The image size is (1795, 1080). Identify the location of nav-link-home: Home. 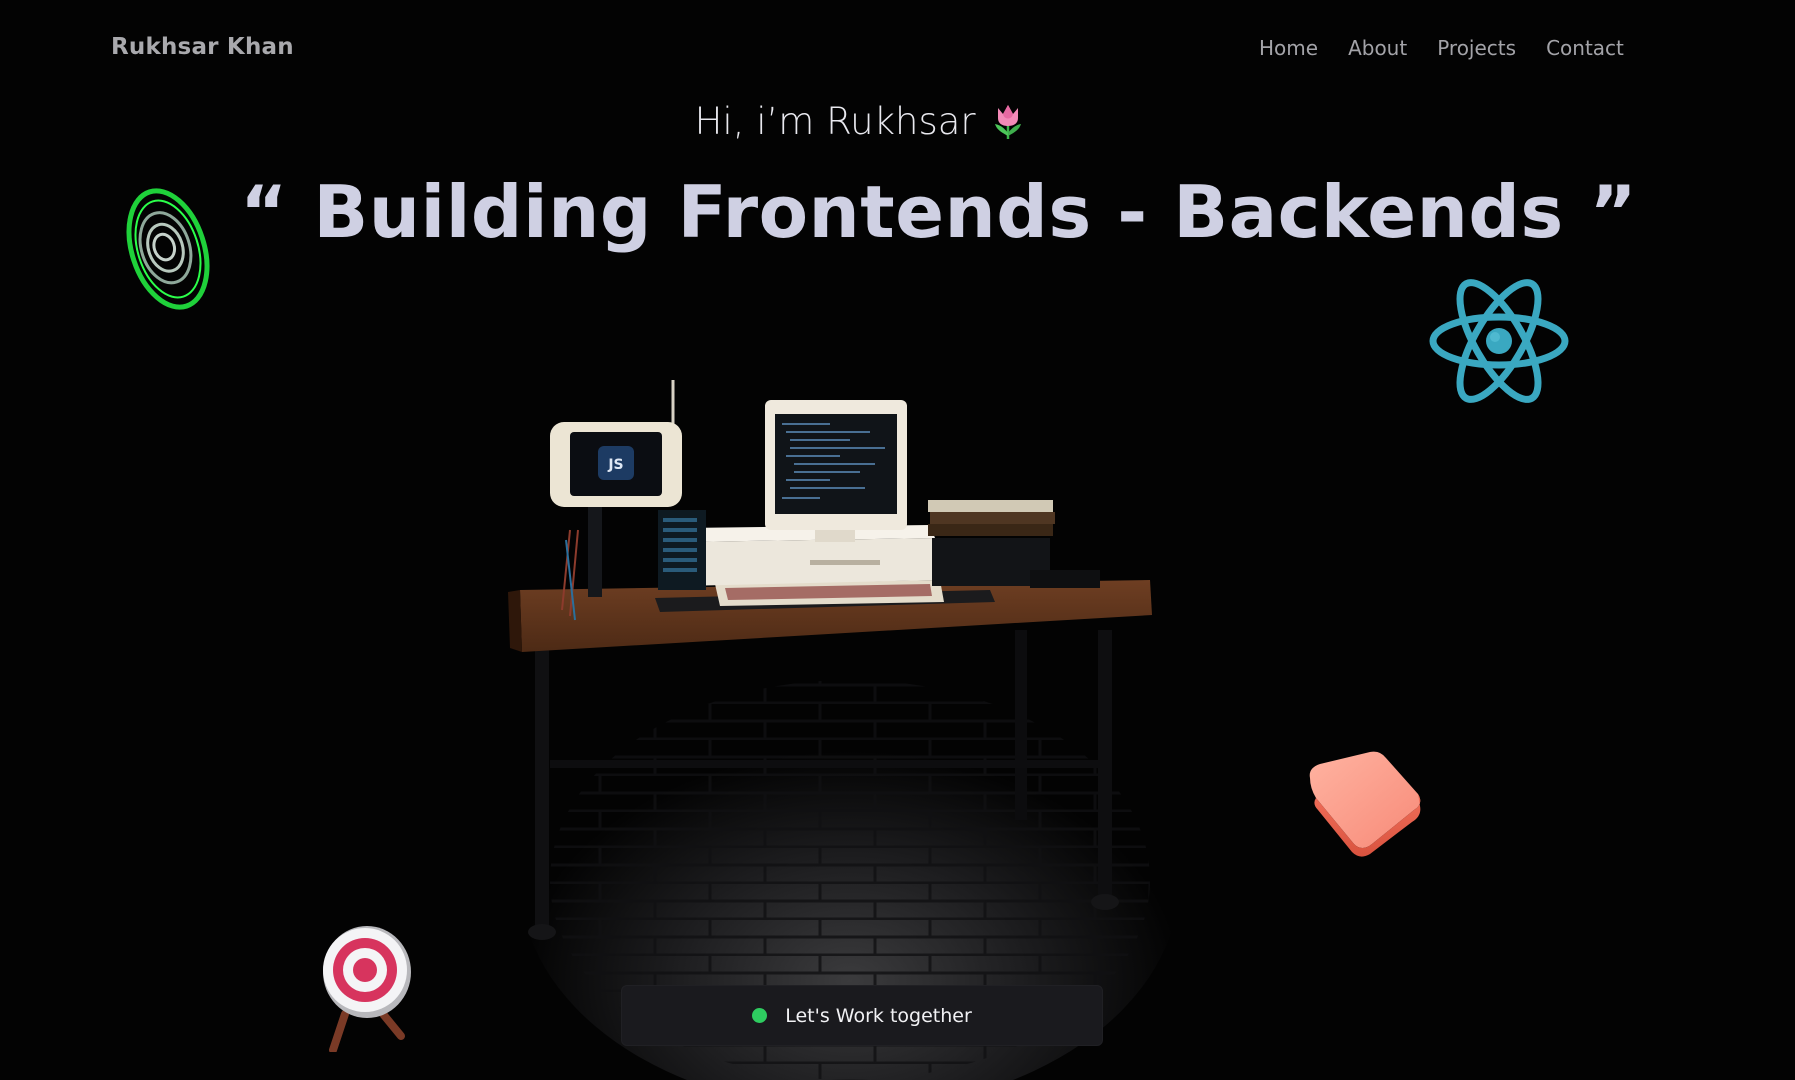
(1288, 48).